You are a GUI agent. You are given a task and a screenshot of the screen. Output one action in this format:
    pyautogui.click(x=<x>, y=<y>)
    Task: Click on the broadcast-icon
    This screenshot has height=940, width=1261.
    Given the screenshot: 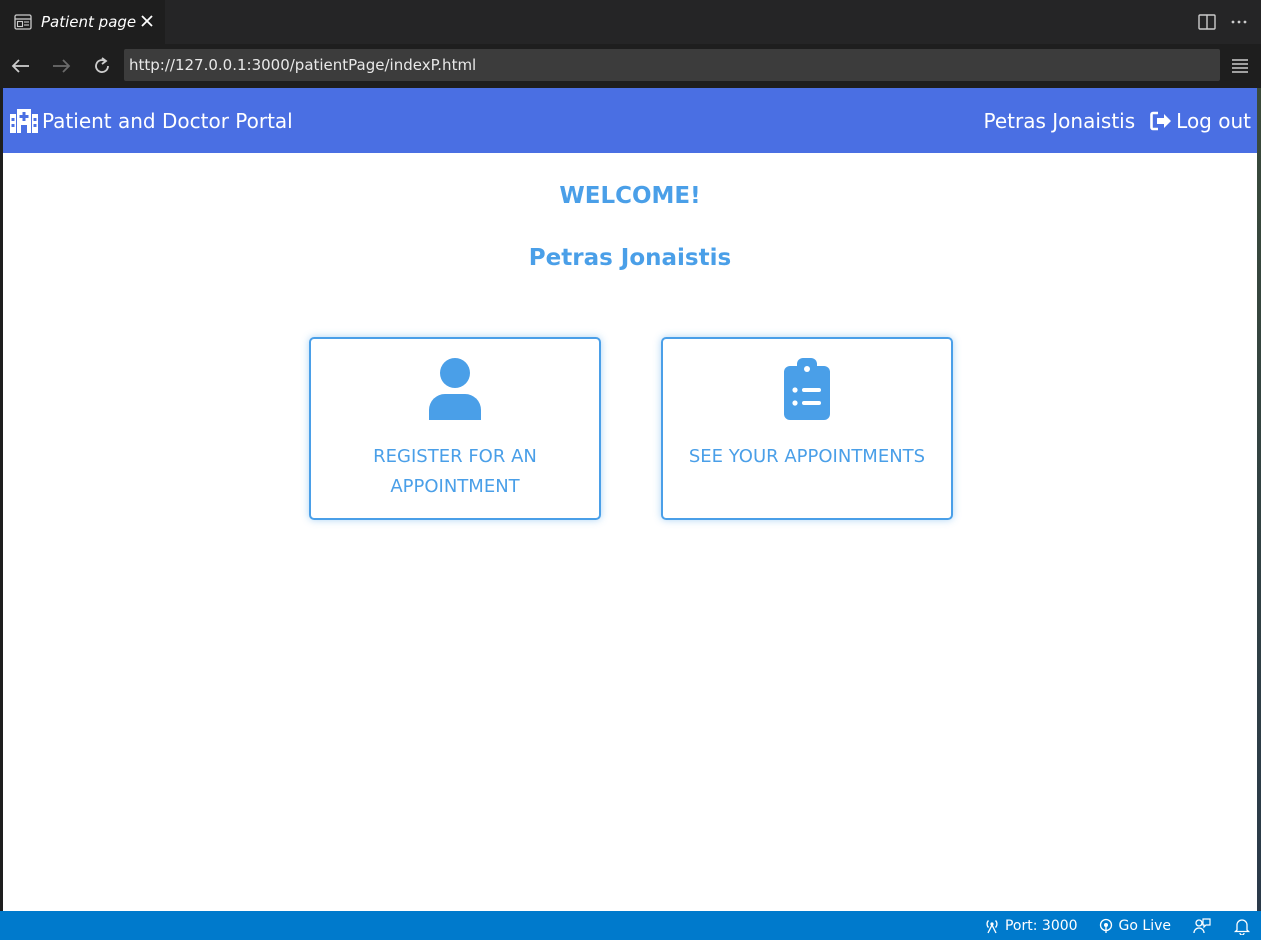 What is the action you would take?
    pyautogui.click(x=992, y=926)
    